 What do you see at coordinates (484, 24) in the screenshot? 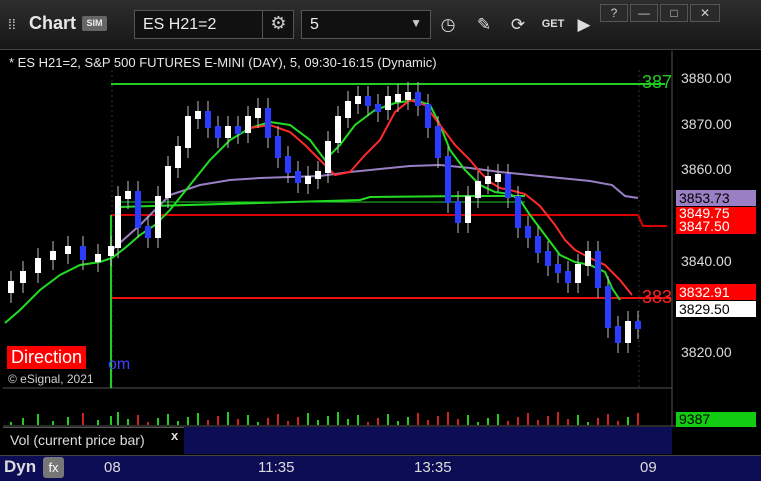
I see `pencil-icon: ✎` at bounding box center [484, 24].